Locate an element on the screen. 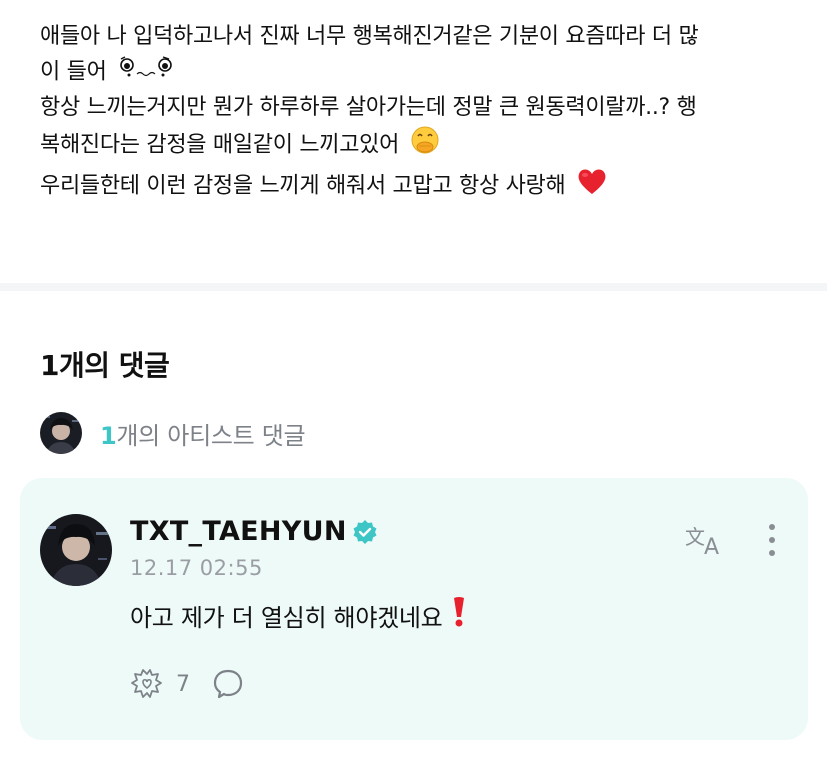 The width and height of the screenshot is (827, 757). post-text: 이 들어 is located at coordinates (73, 72).